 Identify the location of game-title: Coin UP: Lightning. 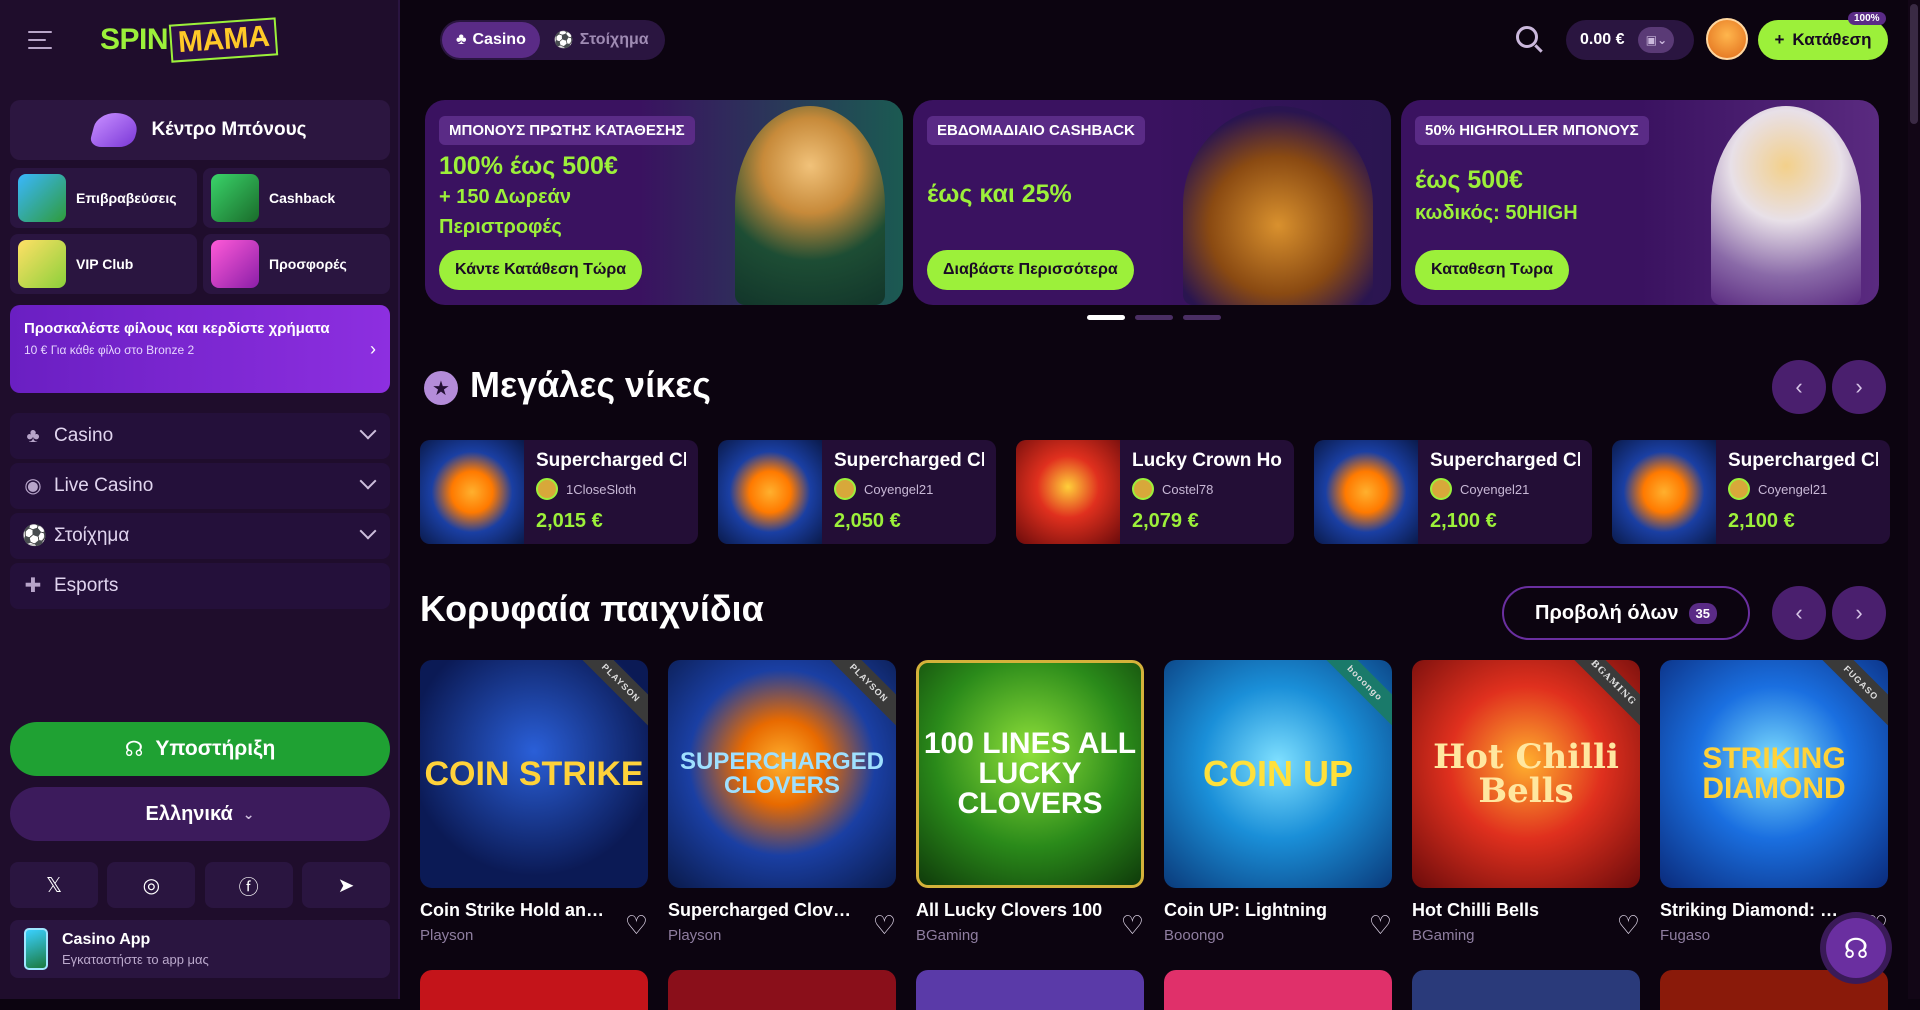
(1259, 910).